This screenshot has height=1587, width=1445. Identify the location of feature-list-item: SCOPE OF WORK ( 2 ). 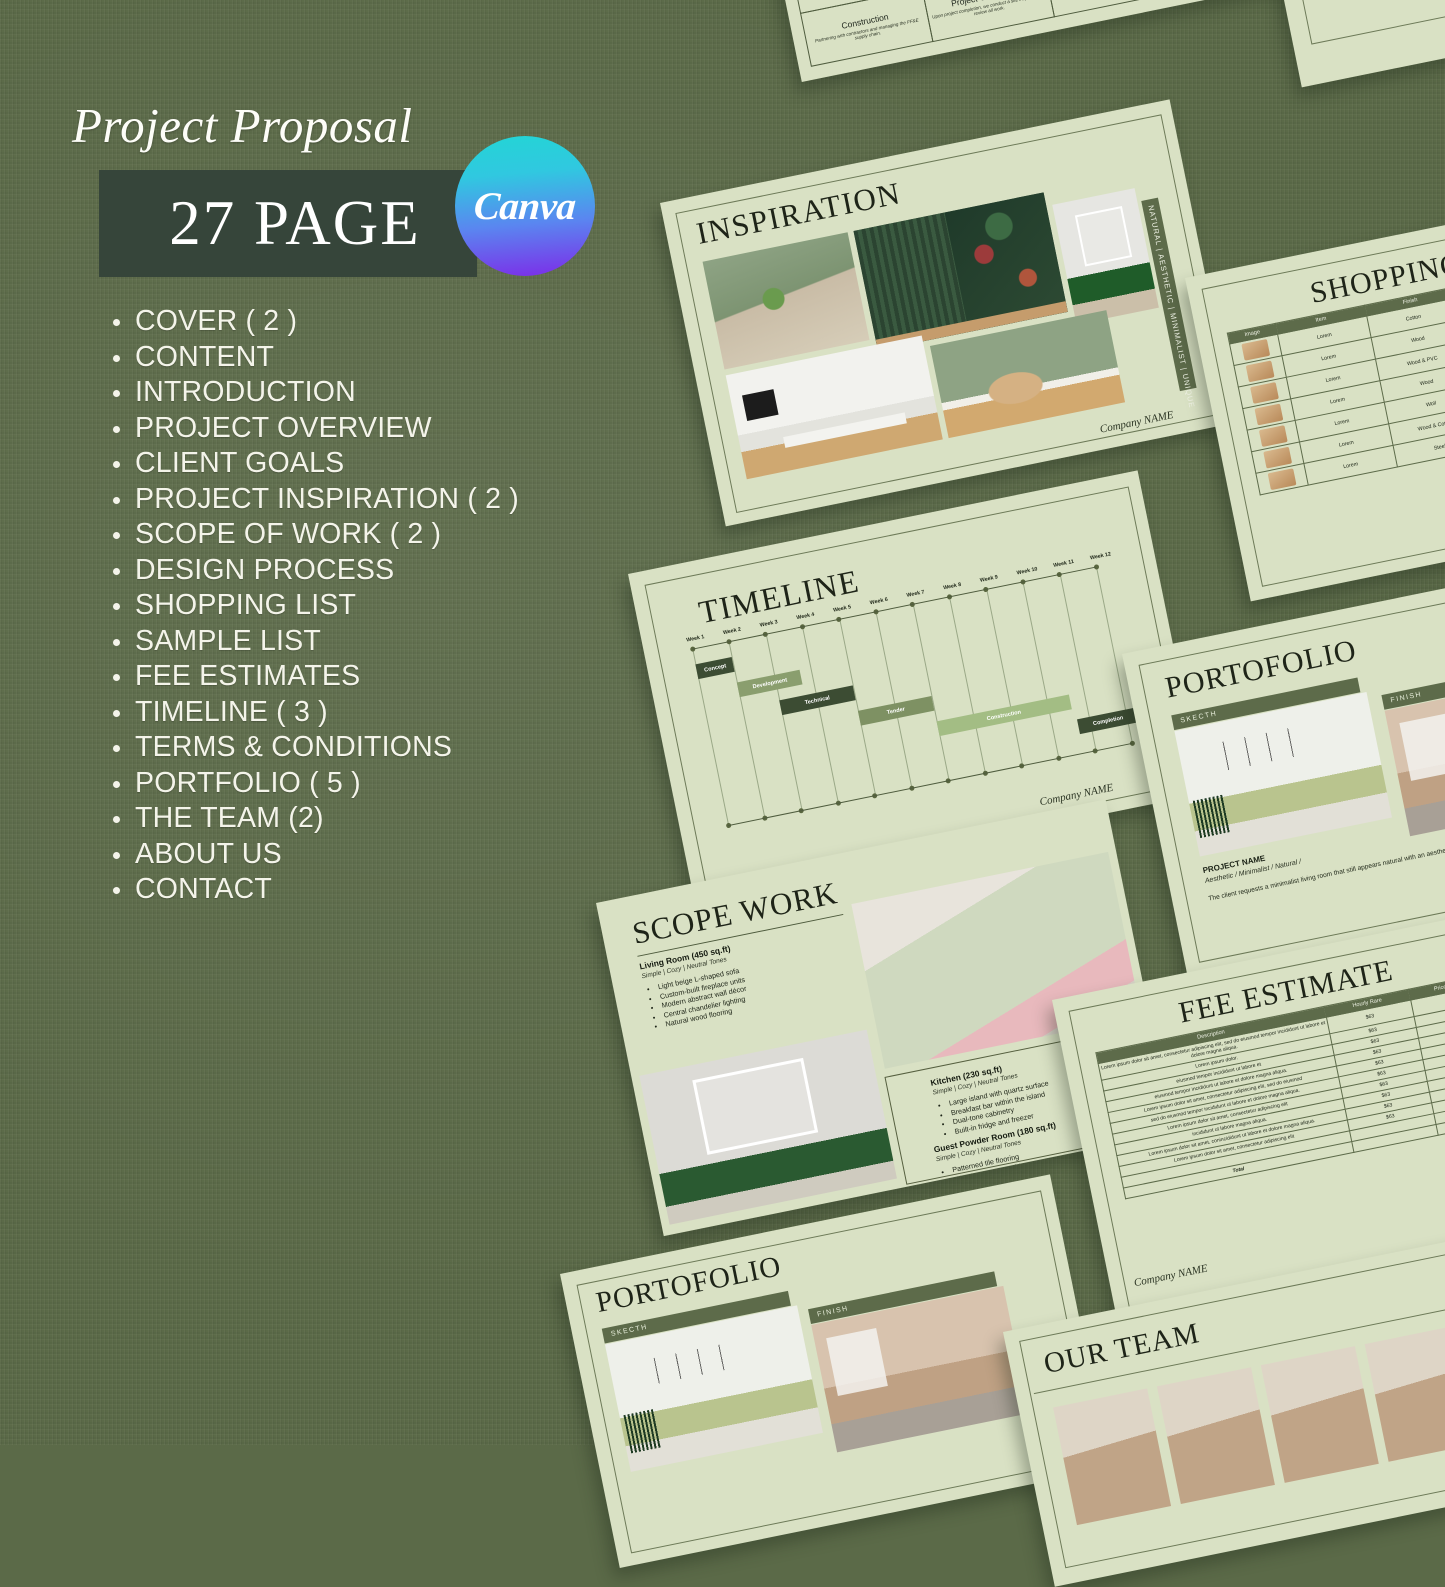
(364, 535).